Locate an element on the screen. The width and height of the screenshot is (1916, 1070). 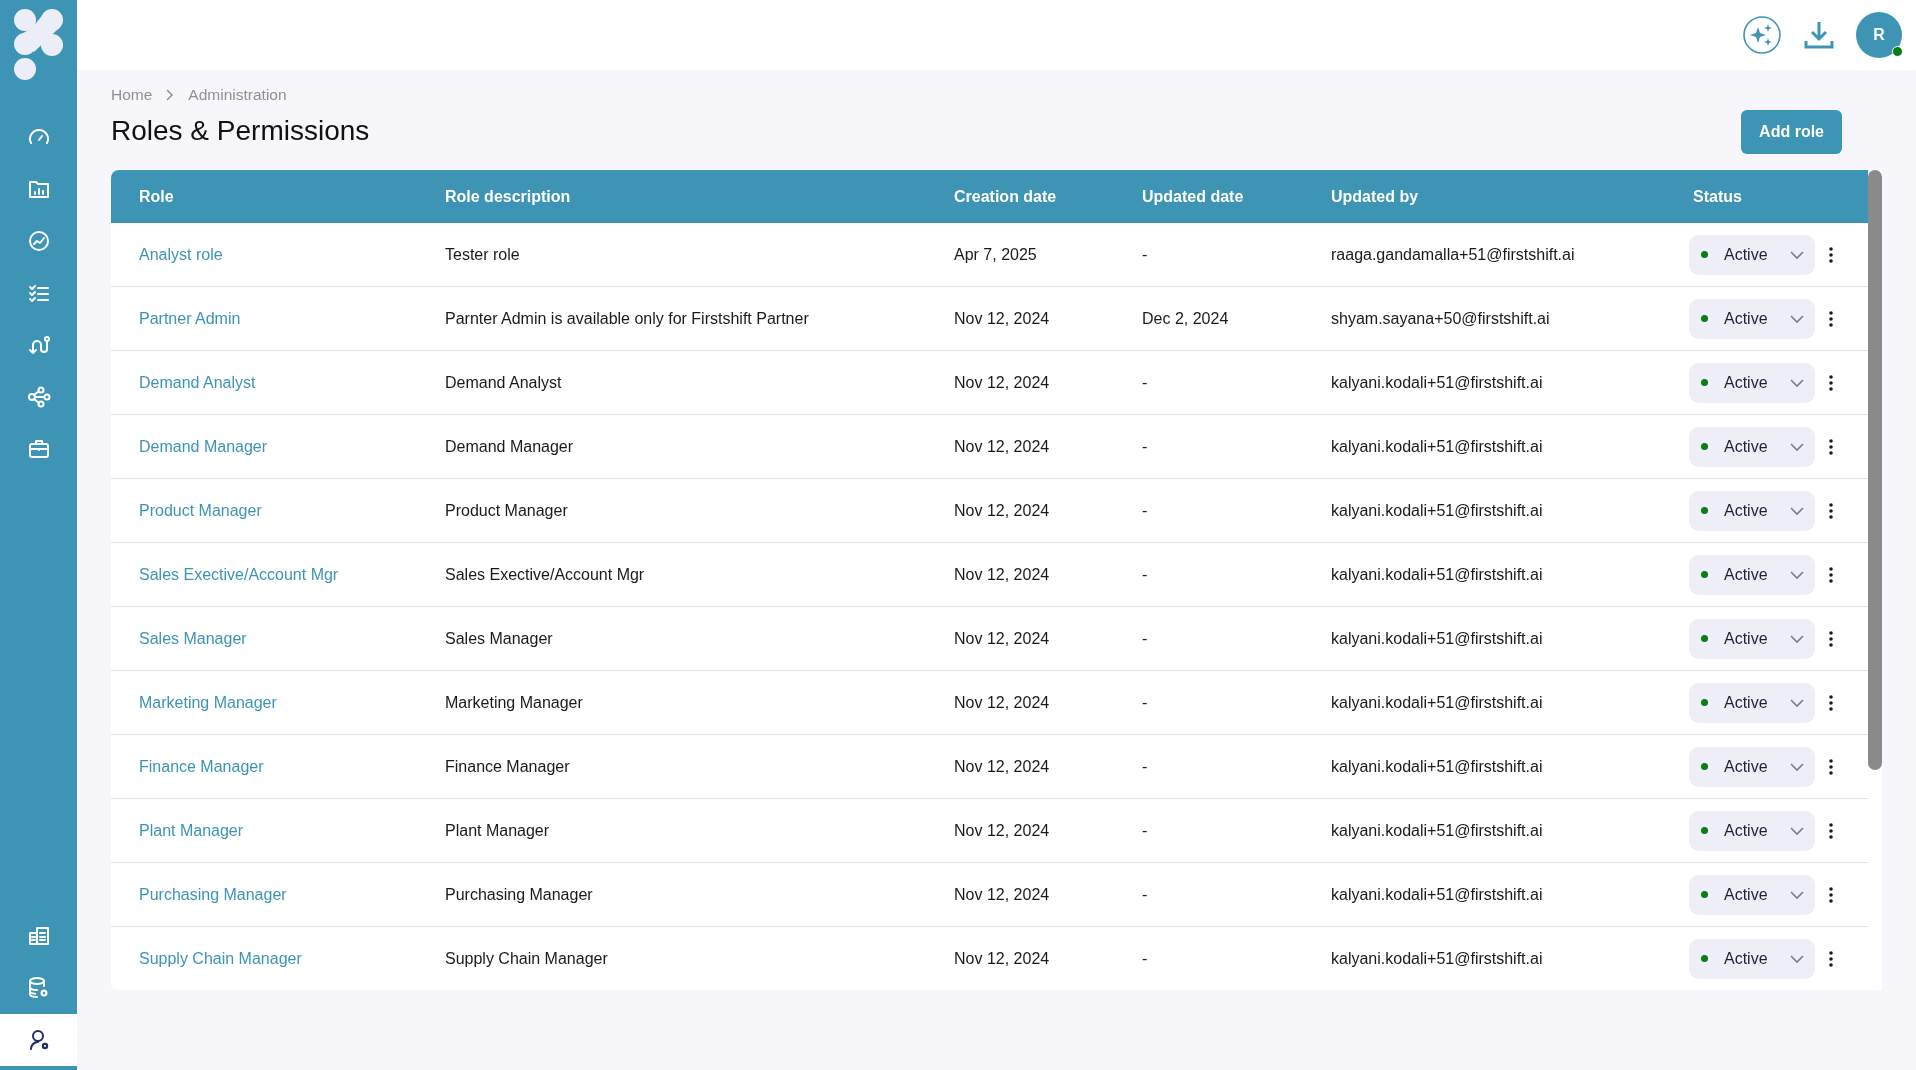
role-link: Sales Exective/Account Mgr is located at coordinates (225, 574).